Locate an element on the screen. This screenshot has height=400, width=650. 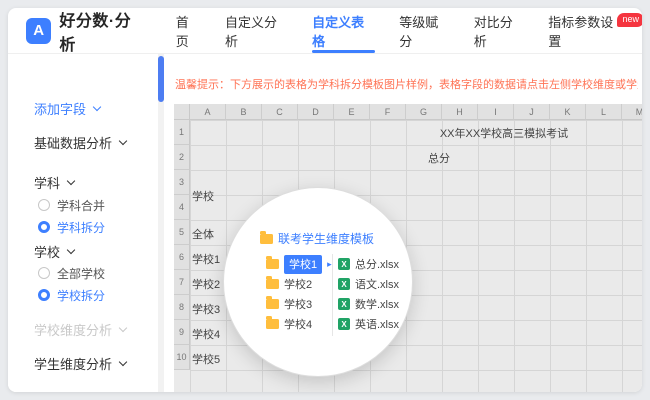
row-header: 4 is located at coordinates (182, 207).